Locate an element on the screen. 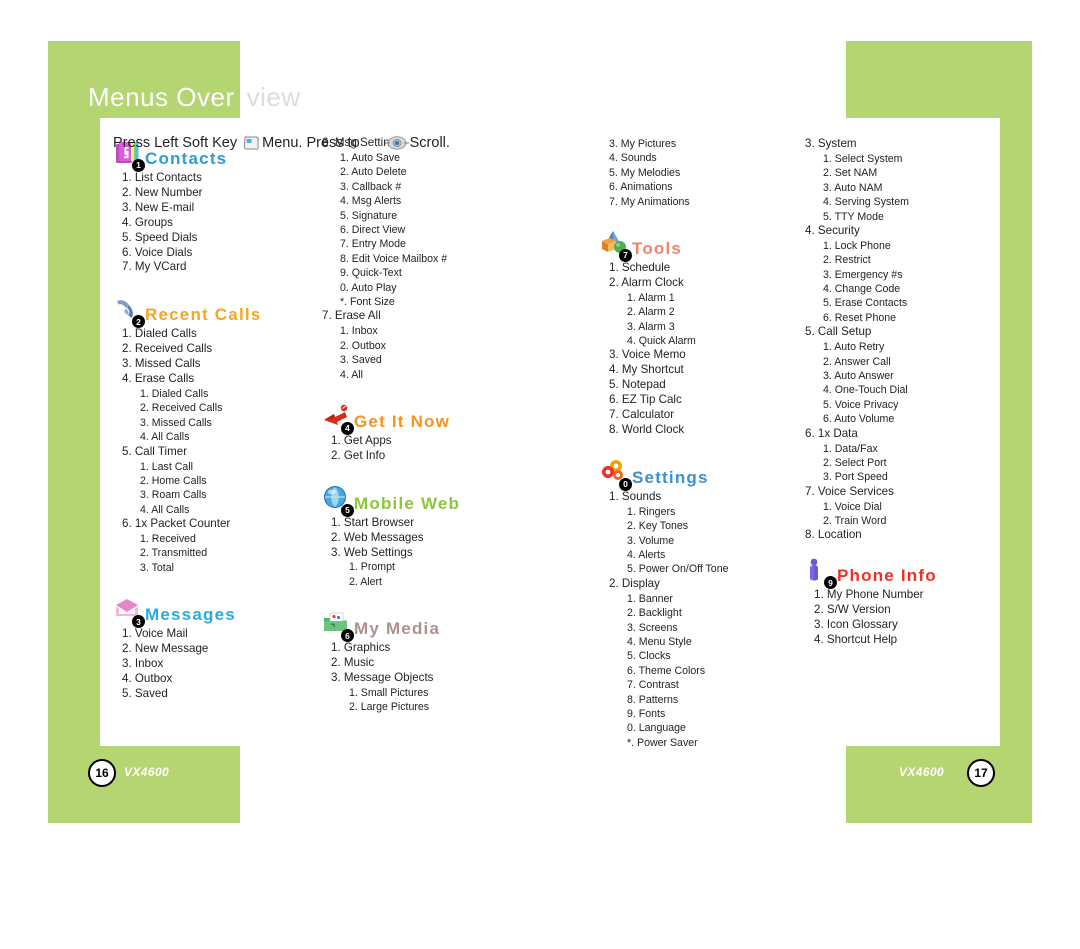 The height and width of the screenshot is (949, 1080). list-item: 3. Auto NAM is located at coordinates (909, 188).